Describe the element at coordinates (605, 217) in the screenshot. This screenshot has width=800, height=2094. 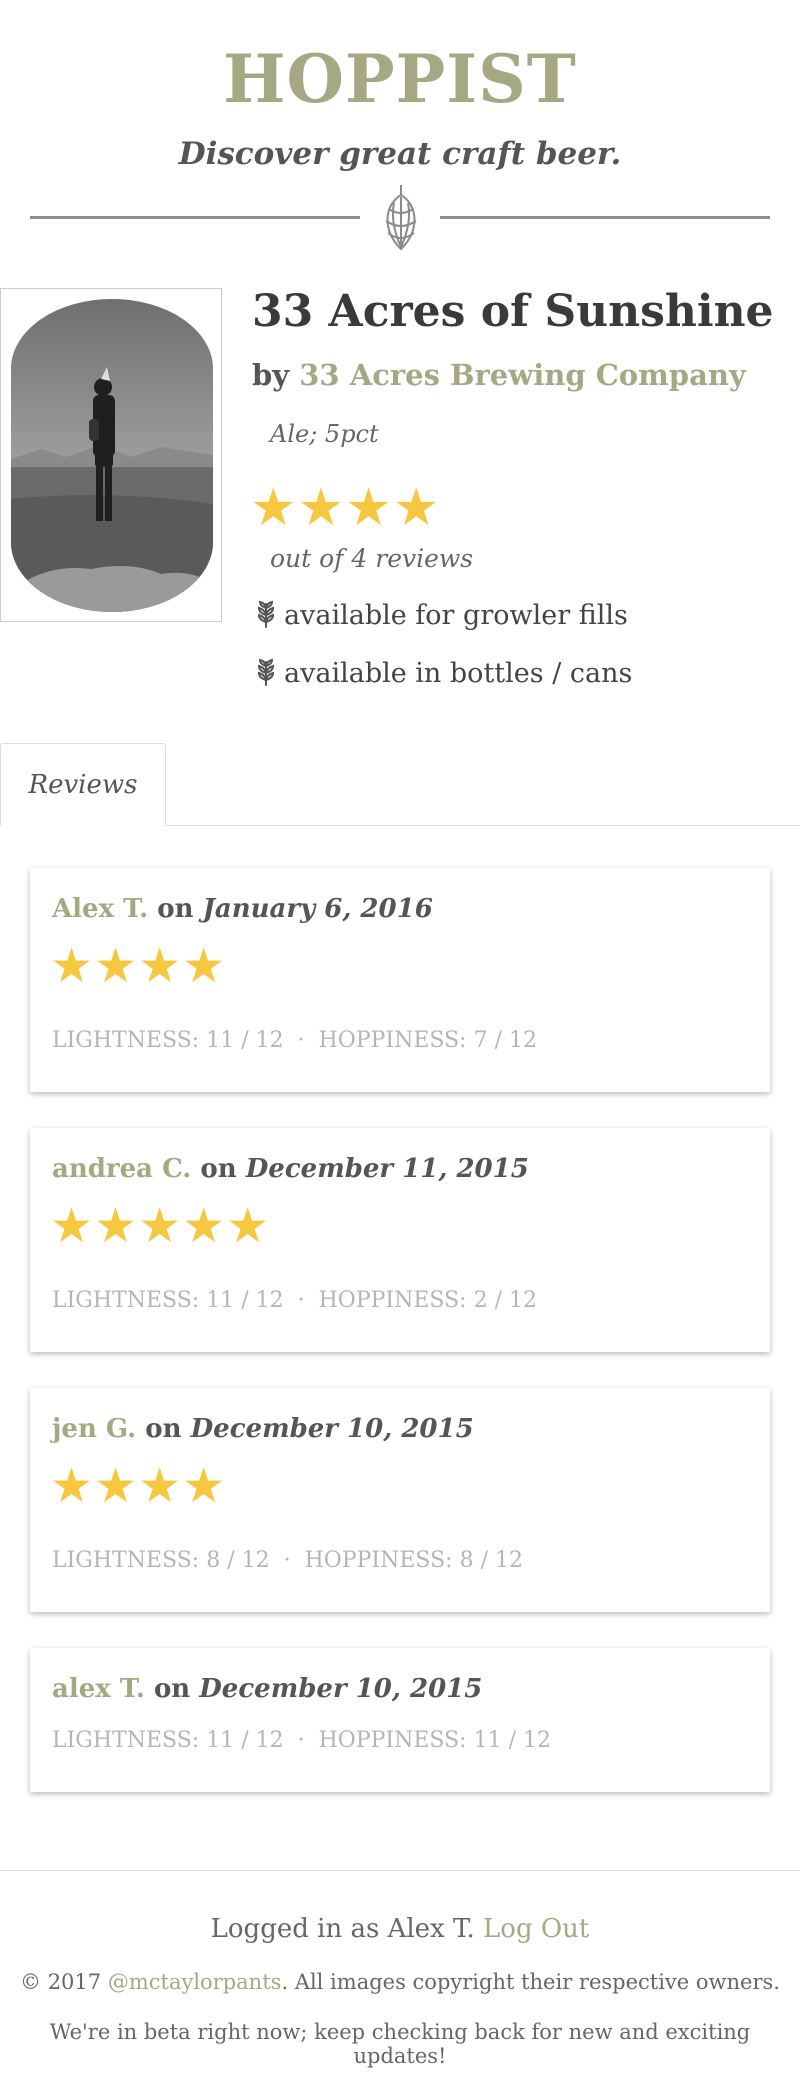
I see `header-divider-right` at that location.